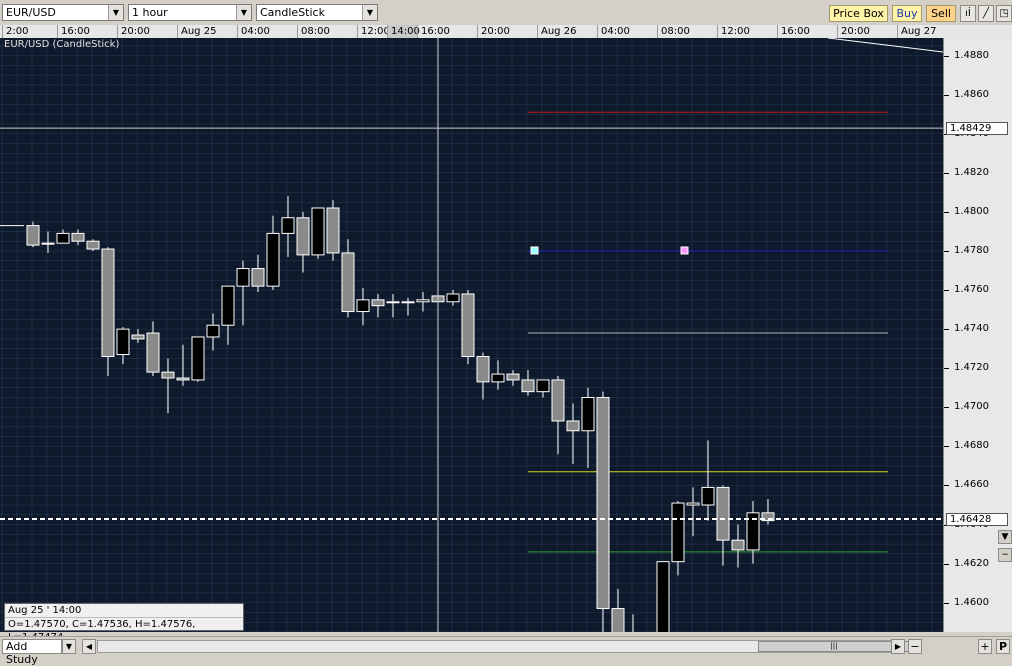  I want to click on sell-button: Sell, so click(941, 13).